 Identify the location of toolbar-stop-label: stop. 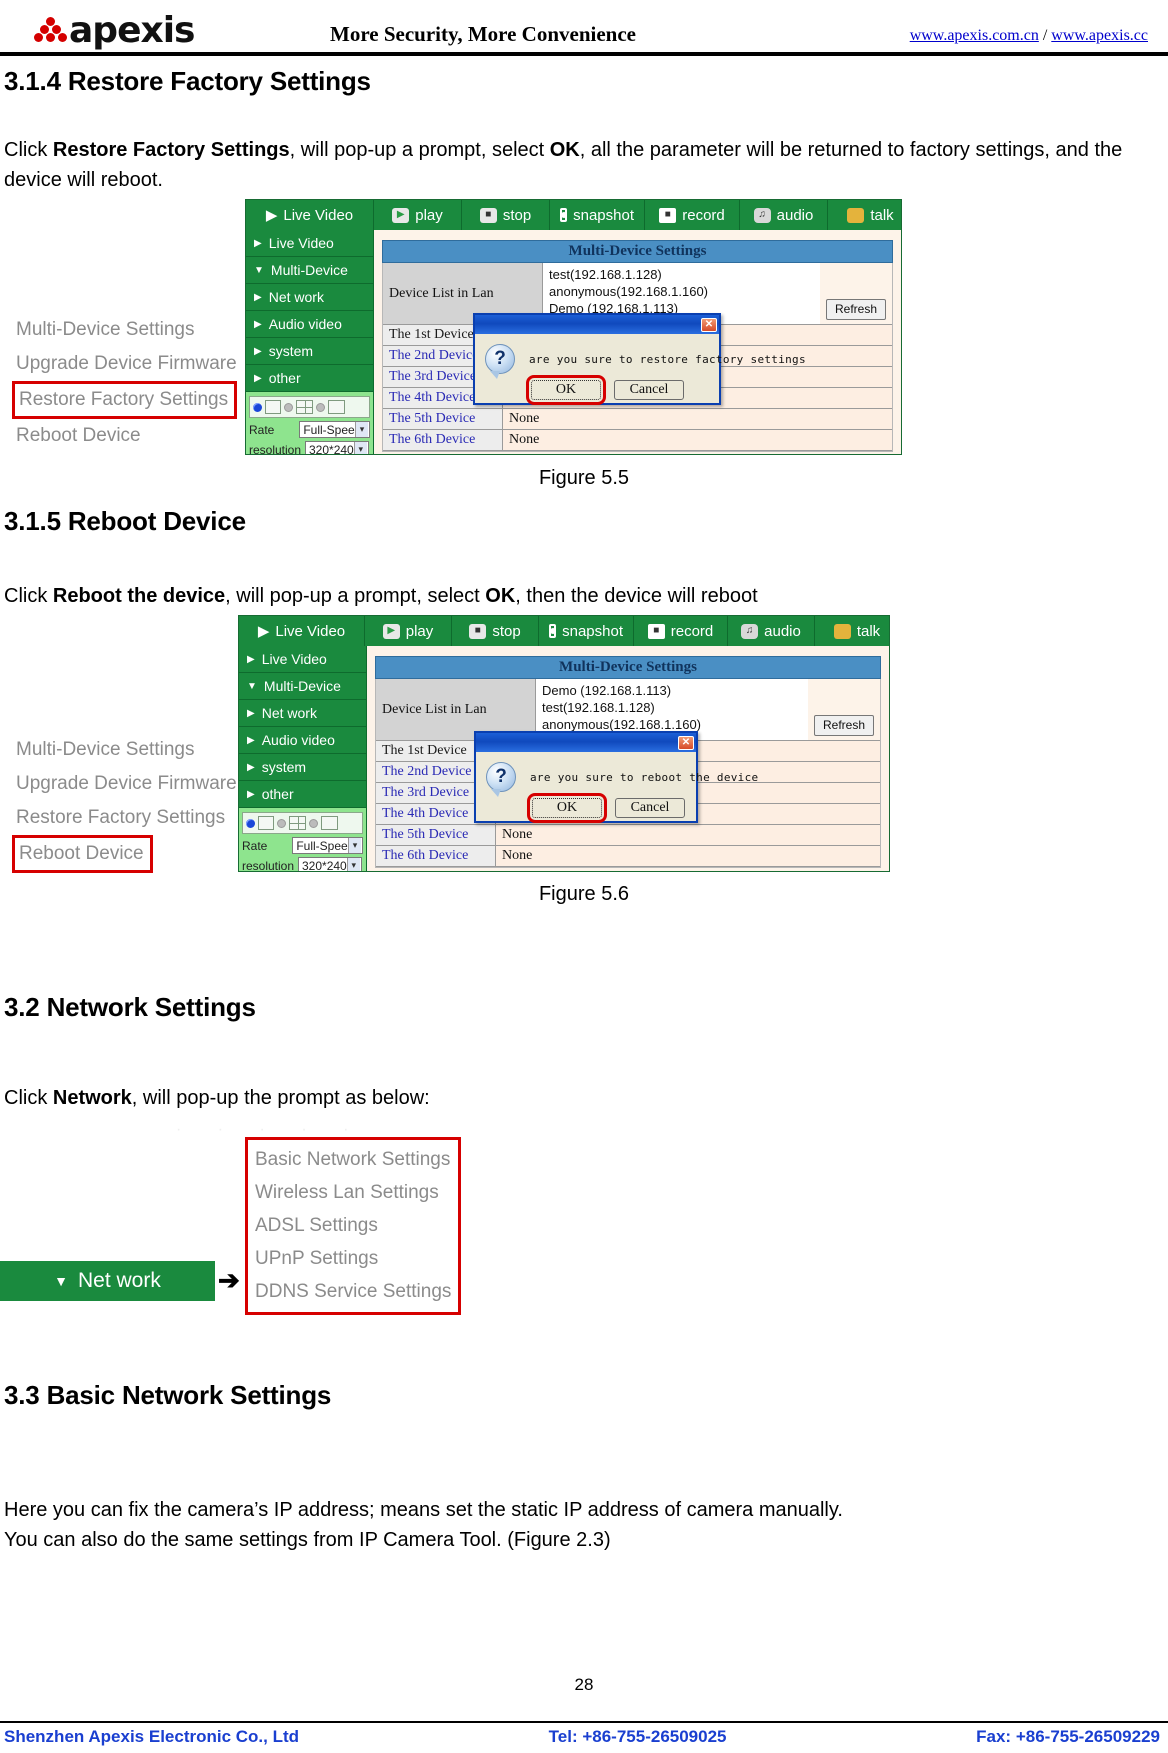
(517, 215).